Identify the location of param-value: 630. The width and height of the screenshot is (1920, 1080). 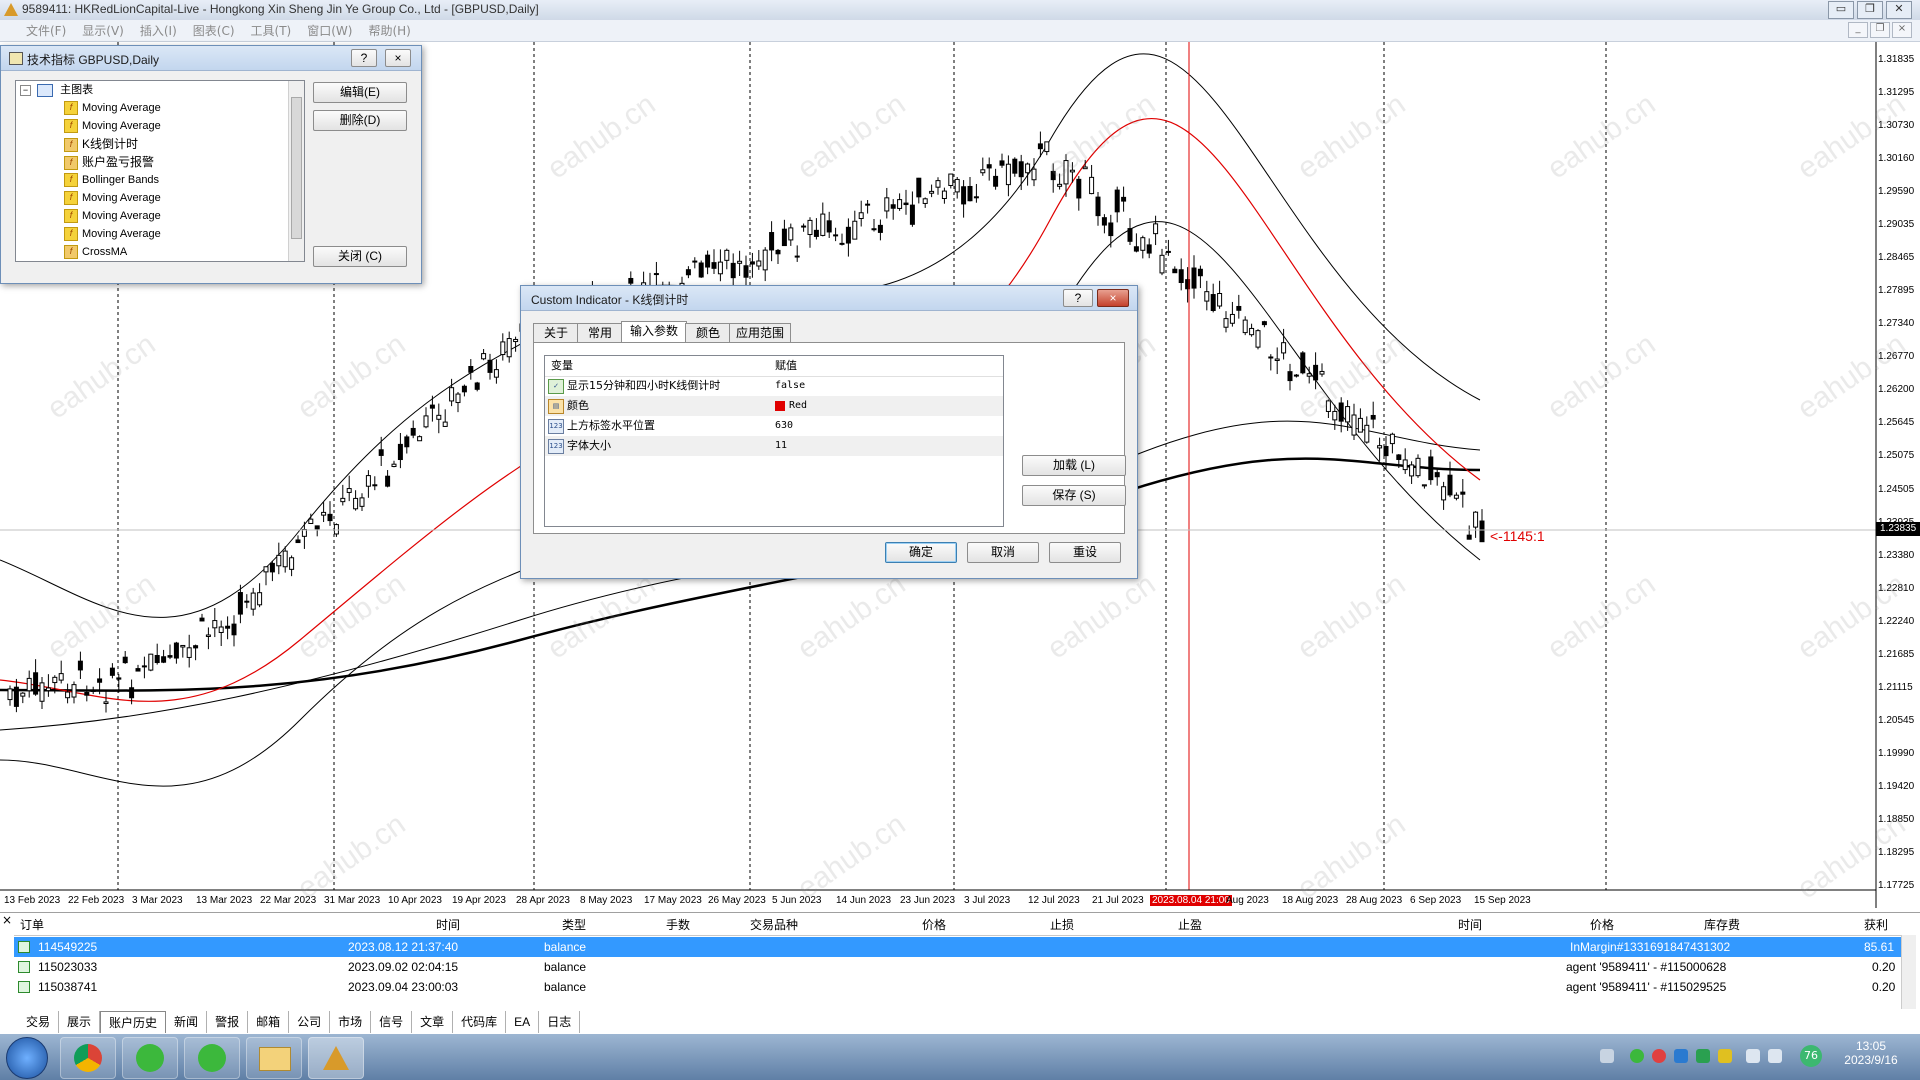
(784, 426).